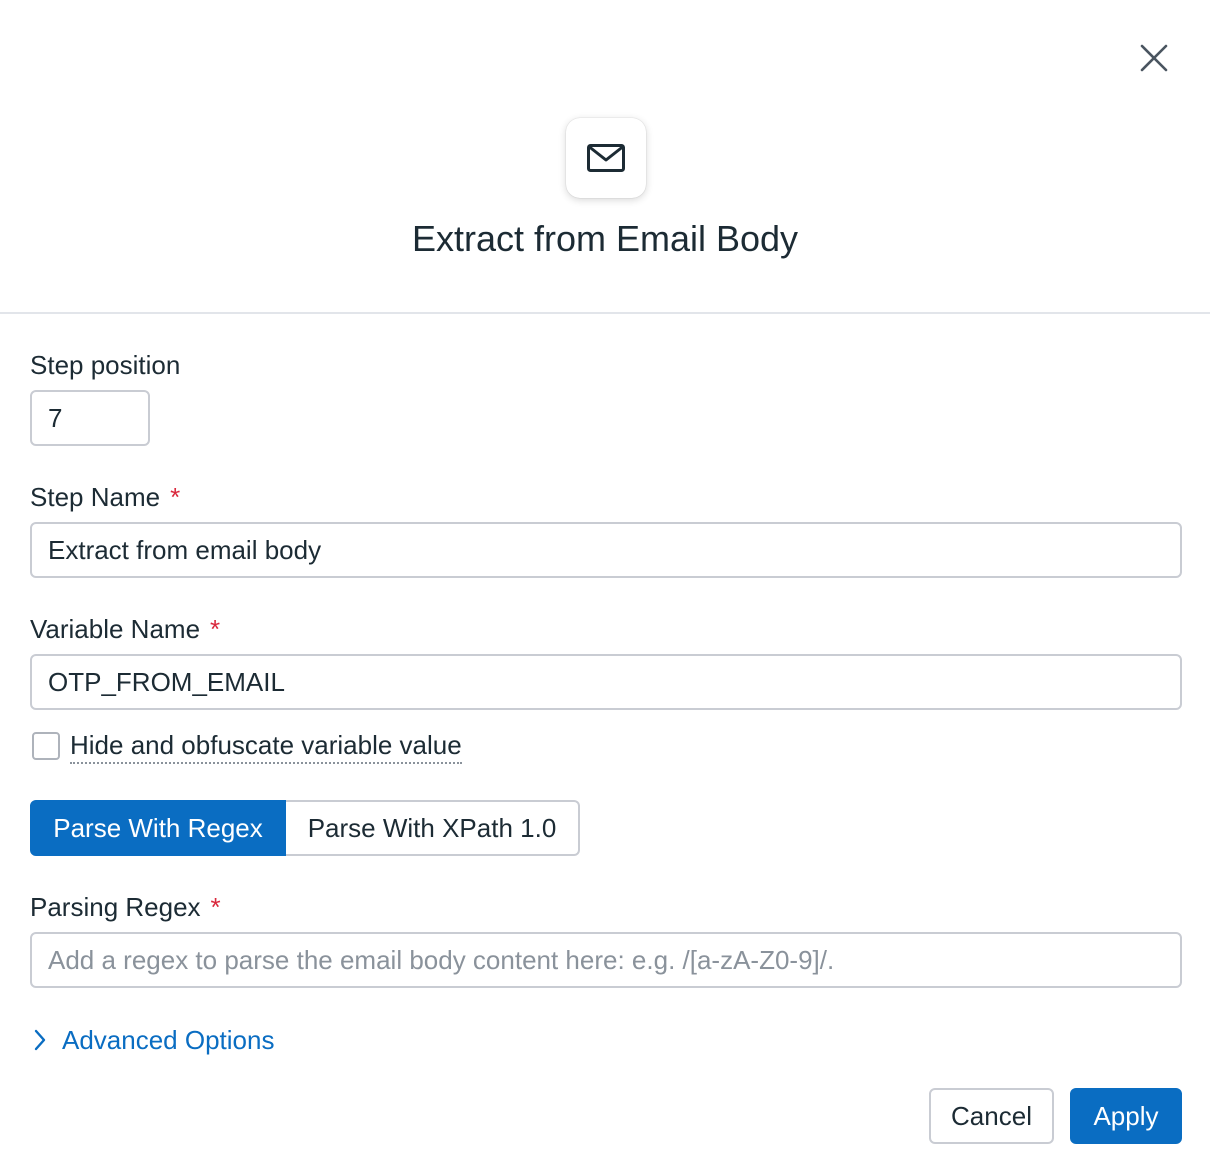 Image resolution: width=1210 pixels, height=1174 pixels. I want to click on obfuscate-checkbox-row: Hide and obfuscate variable value, so click(247, 746).